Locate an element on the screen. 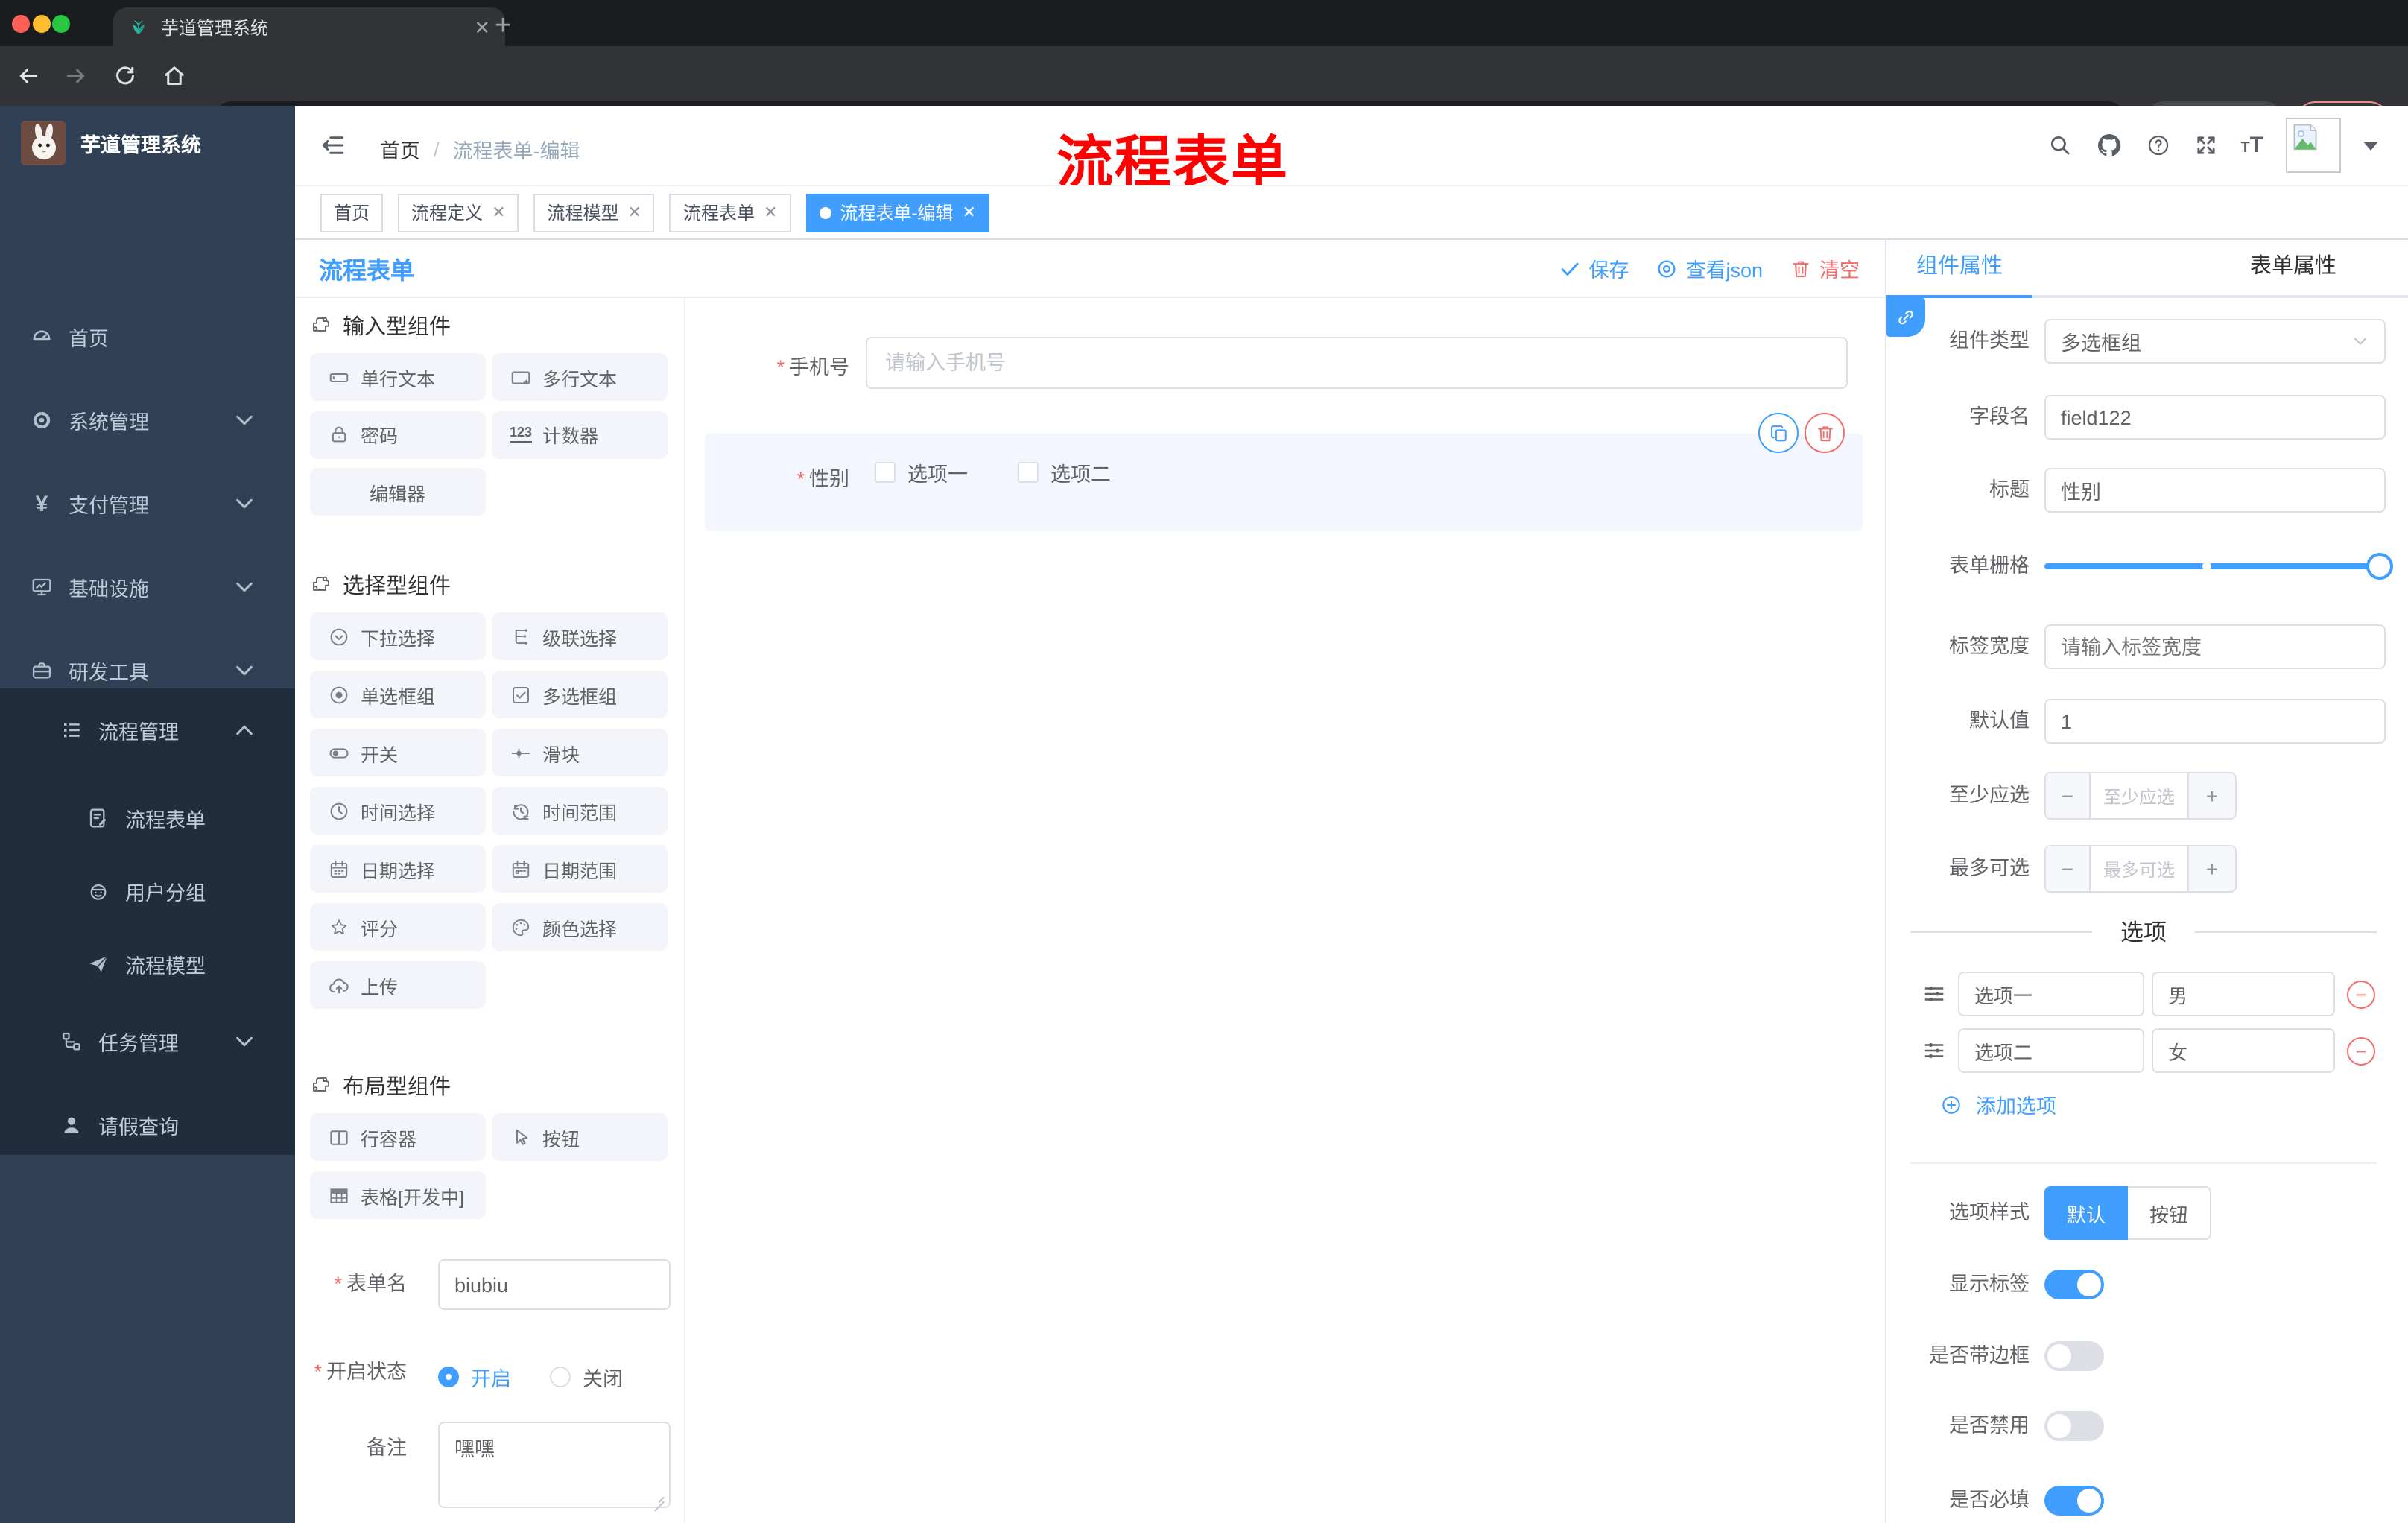  tag-process-form-edit: 流程表单-编辑 ✕ is located at coordinates (897, 213).